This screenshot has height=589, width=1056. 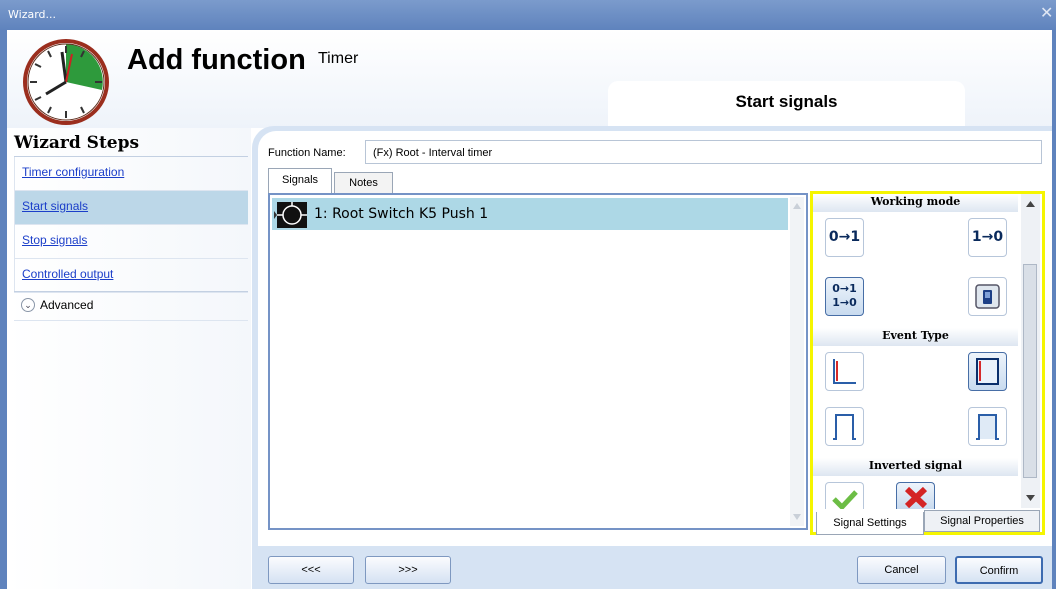 I want to click on event-type-edge-button, so click(x=844, y=371).